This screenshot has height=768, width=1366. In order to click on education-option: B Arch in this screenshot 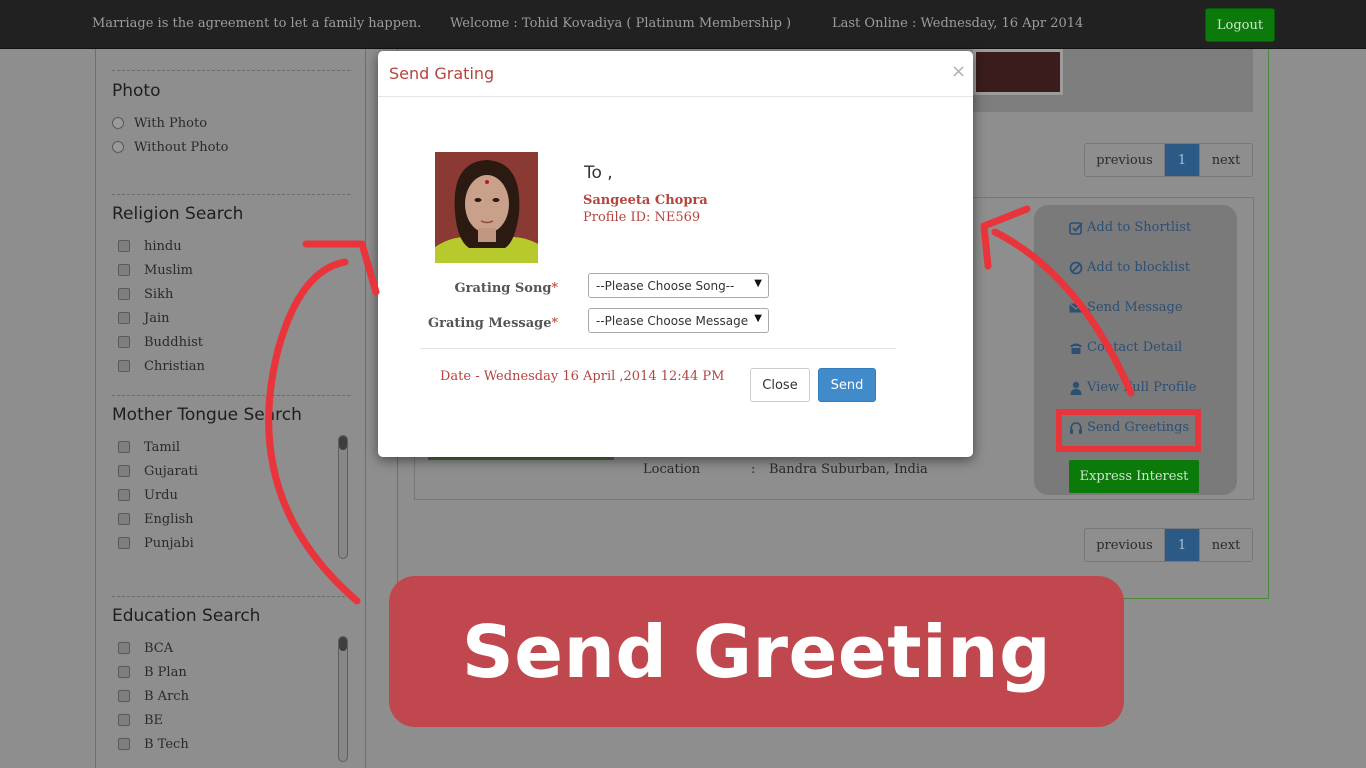, I will do `click(231, 696)`.